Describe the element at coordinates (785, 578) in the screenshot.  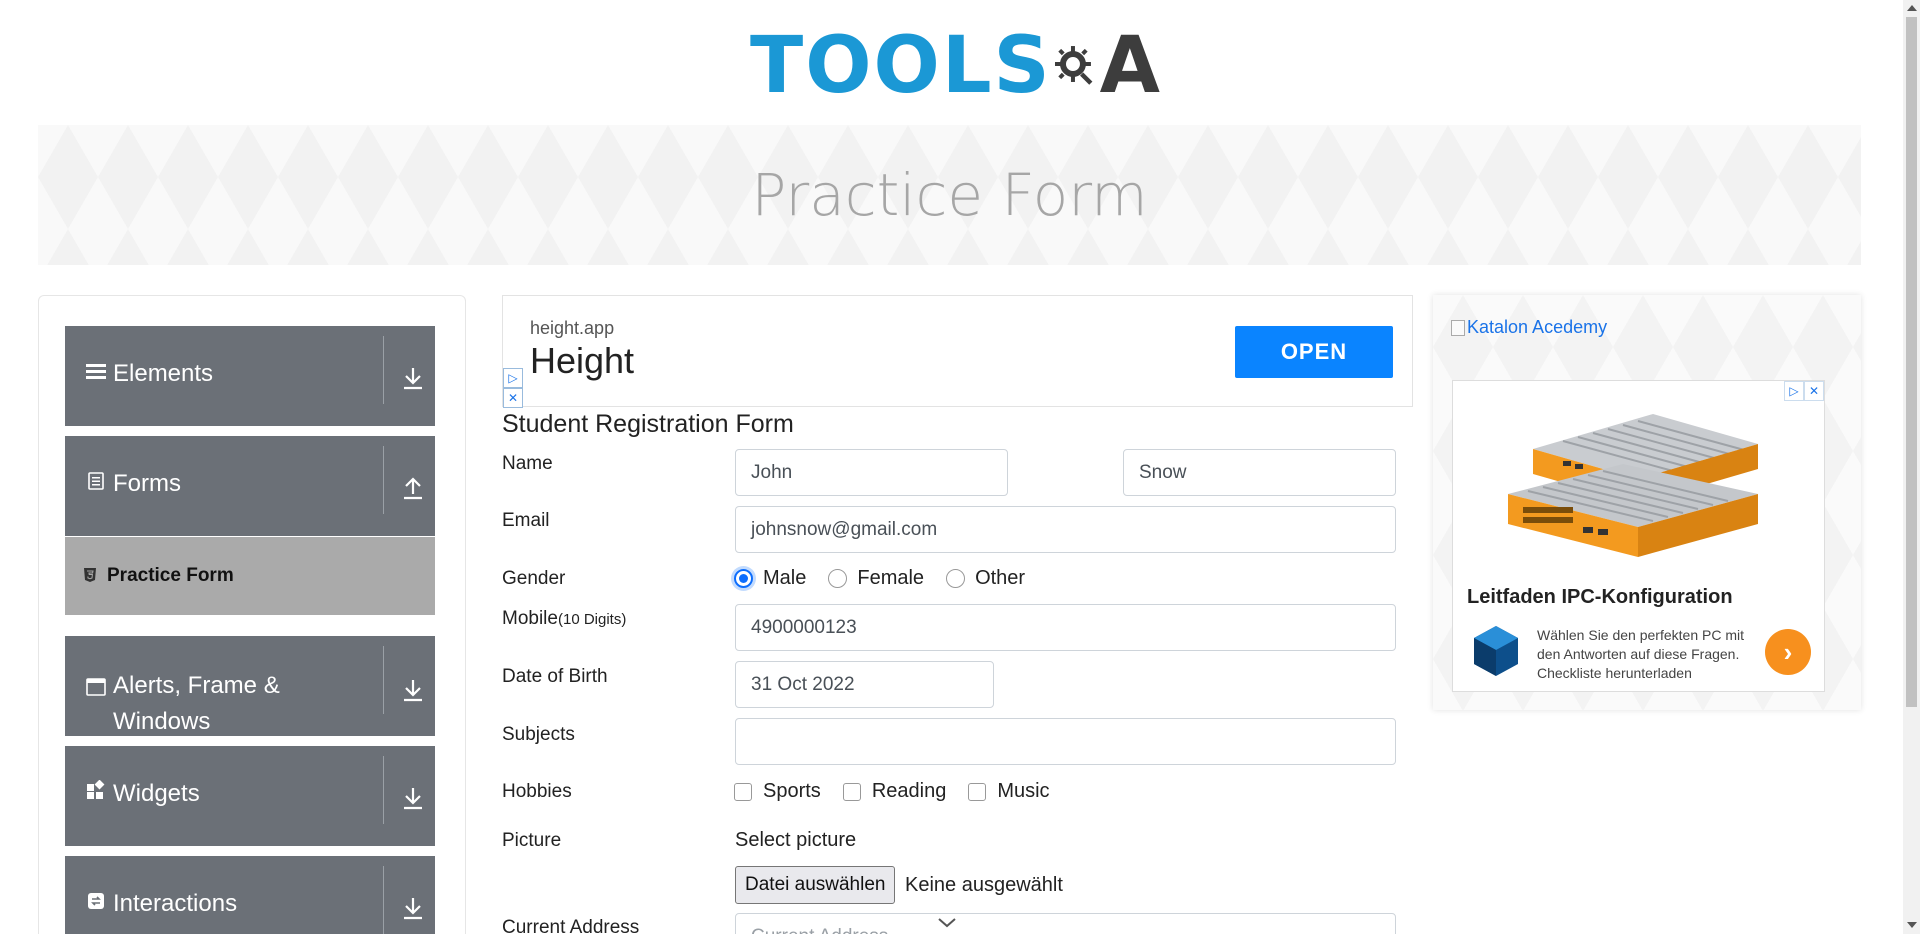
I see `radio-label: Male` at that location.